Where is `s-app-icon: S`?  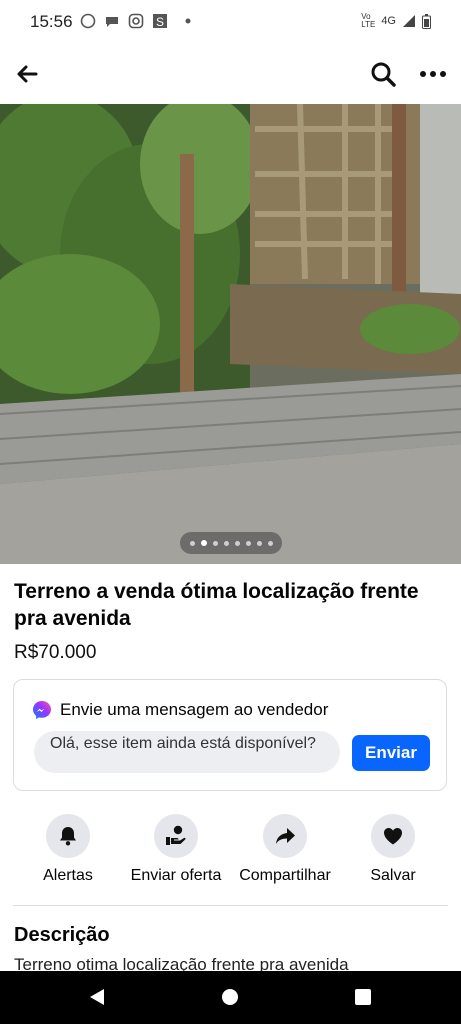 s-app-icon: S is located at coordinates (160, 21).